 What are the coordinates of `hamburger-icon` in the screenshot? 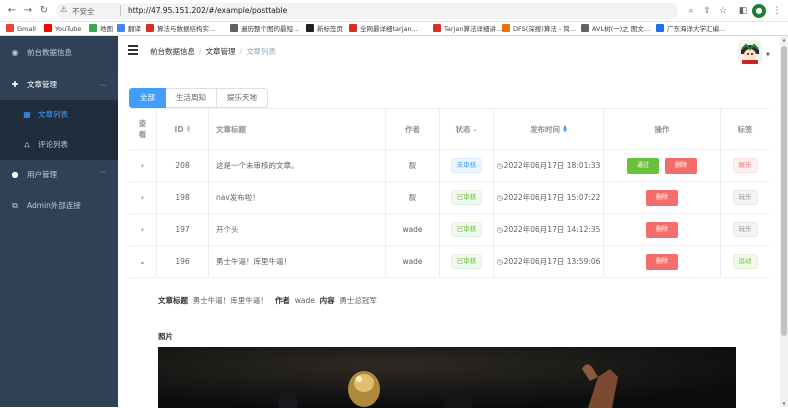 It's located at (133, 50).